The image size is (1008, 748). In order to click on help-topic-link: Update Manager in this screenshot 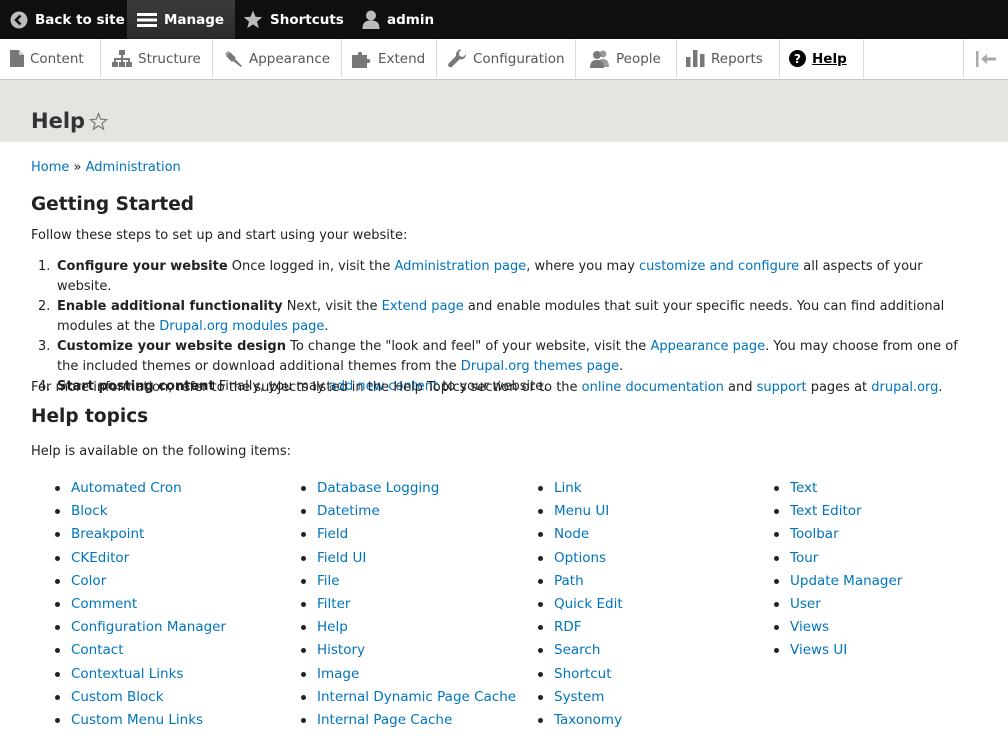, I will do `click(846, 581)`.